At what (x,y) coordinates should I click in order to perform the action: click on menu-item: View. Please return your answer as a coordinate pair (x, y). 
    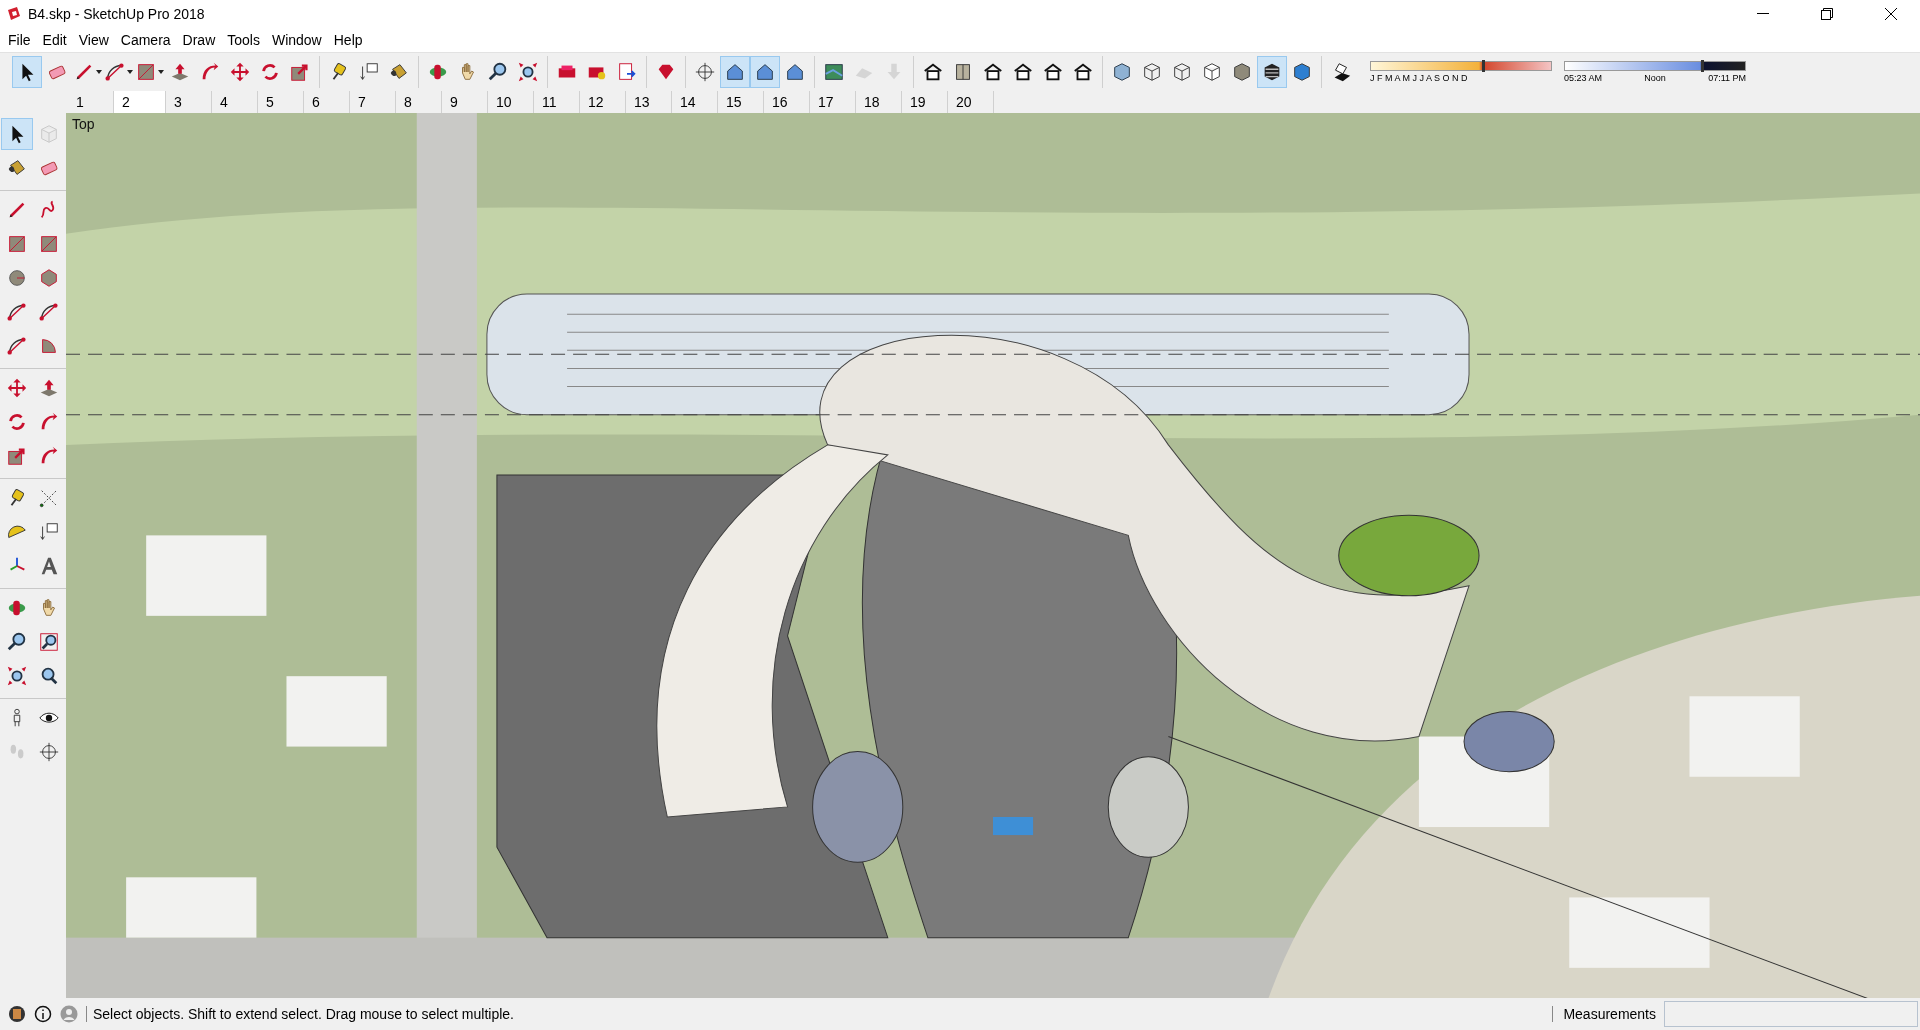
    Looking at the image, I should click on (93, 40).